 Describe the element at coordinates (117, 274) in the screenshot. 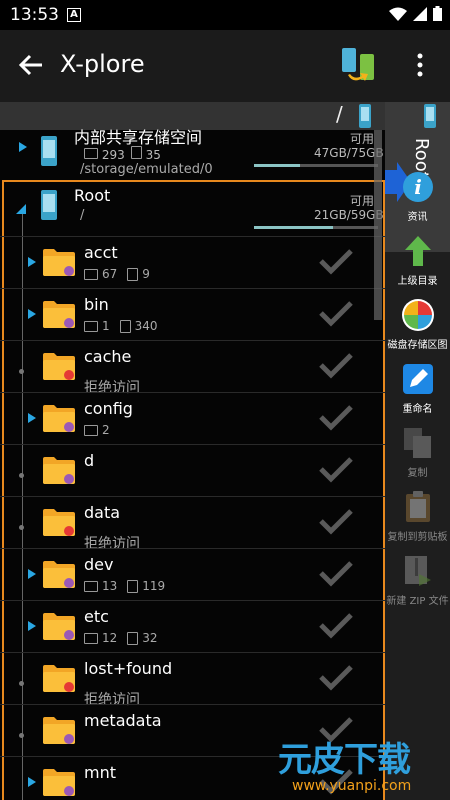

I see `folder-counts: 67 9` at that location.